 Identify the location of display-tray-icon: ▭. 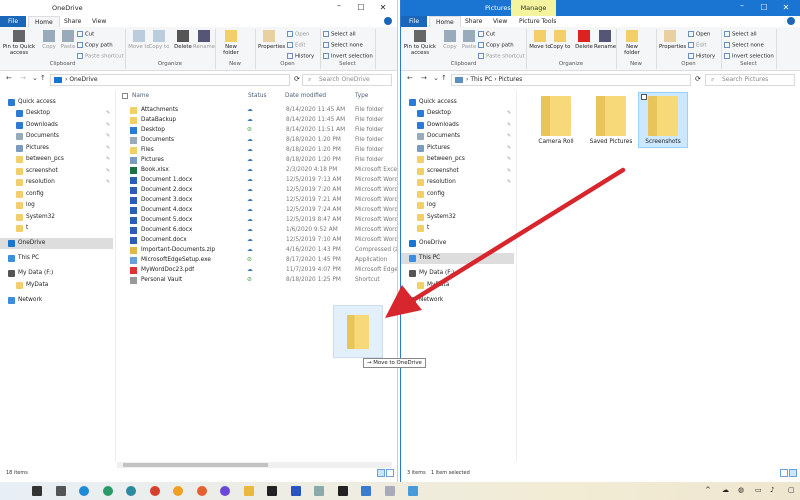
(758, 490).